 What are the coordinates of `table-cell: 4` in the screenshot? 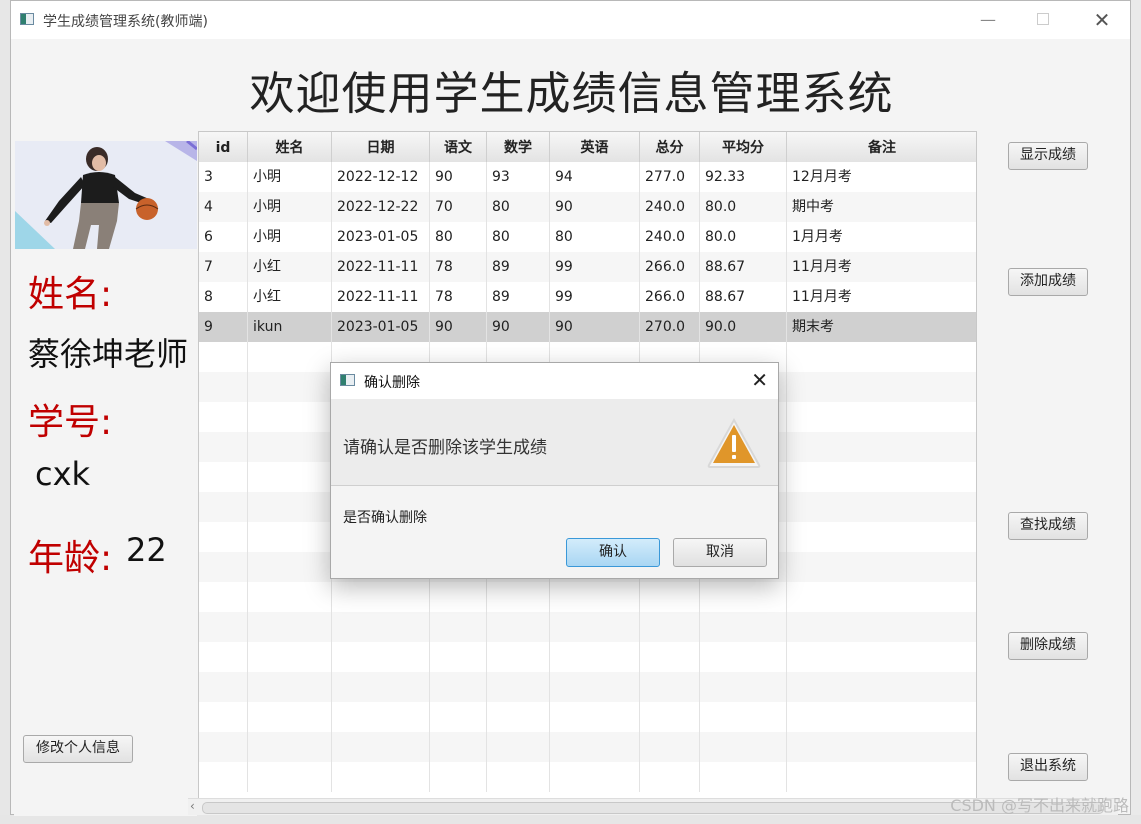 It's located at (223, 207).